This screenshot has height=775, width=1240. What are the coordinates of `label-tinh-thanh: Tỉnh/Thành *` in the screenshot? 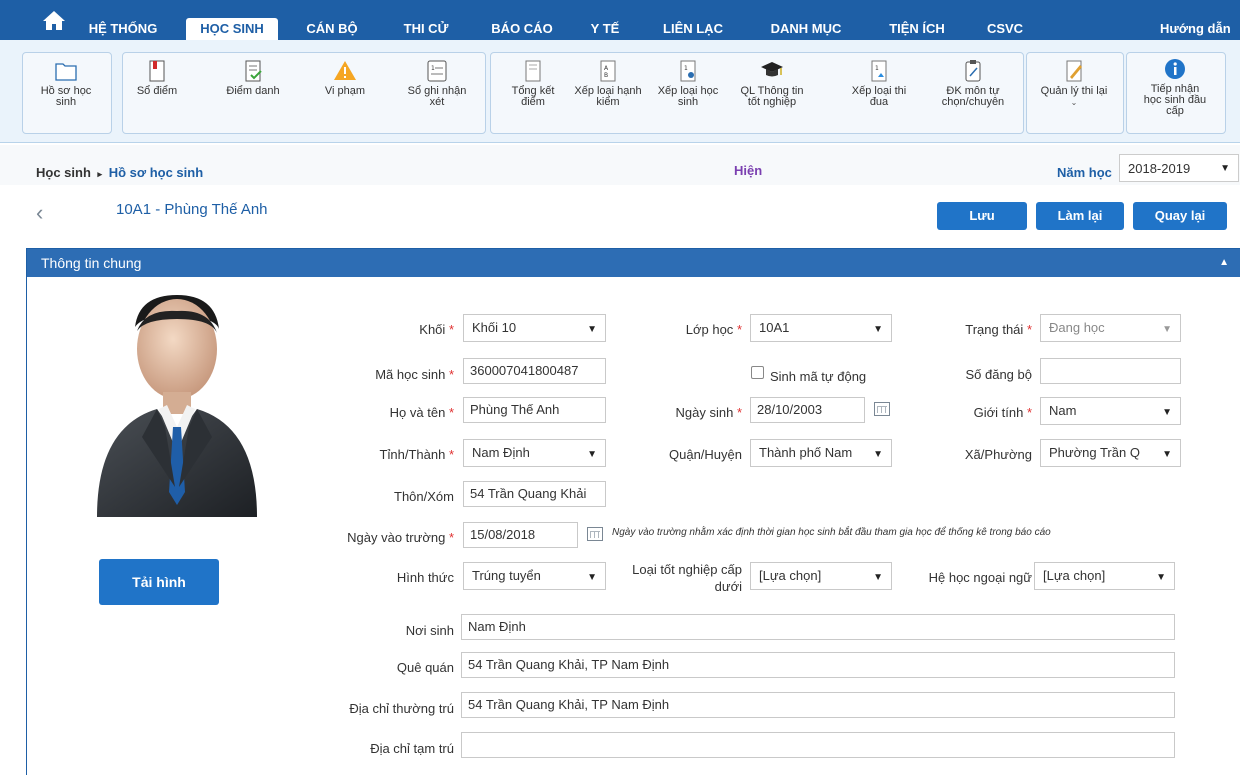 It's located at (416, 454).